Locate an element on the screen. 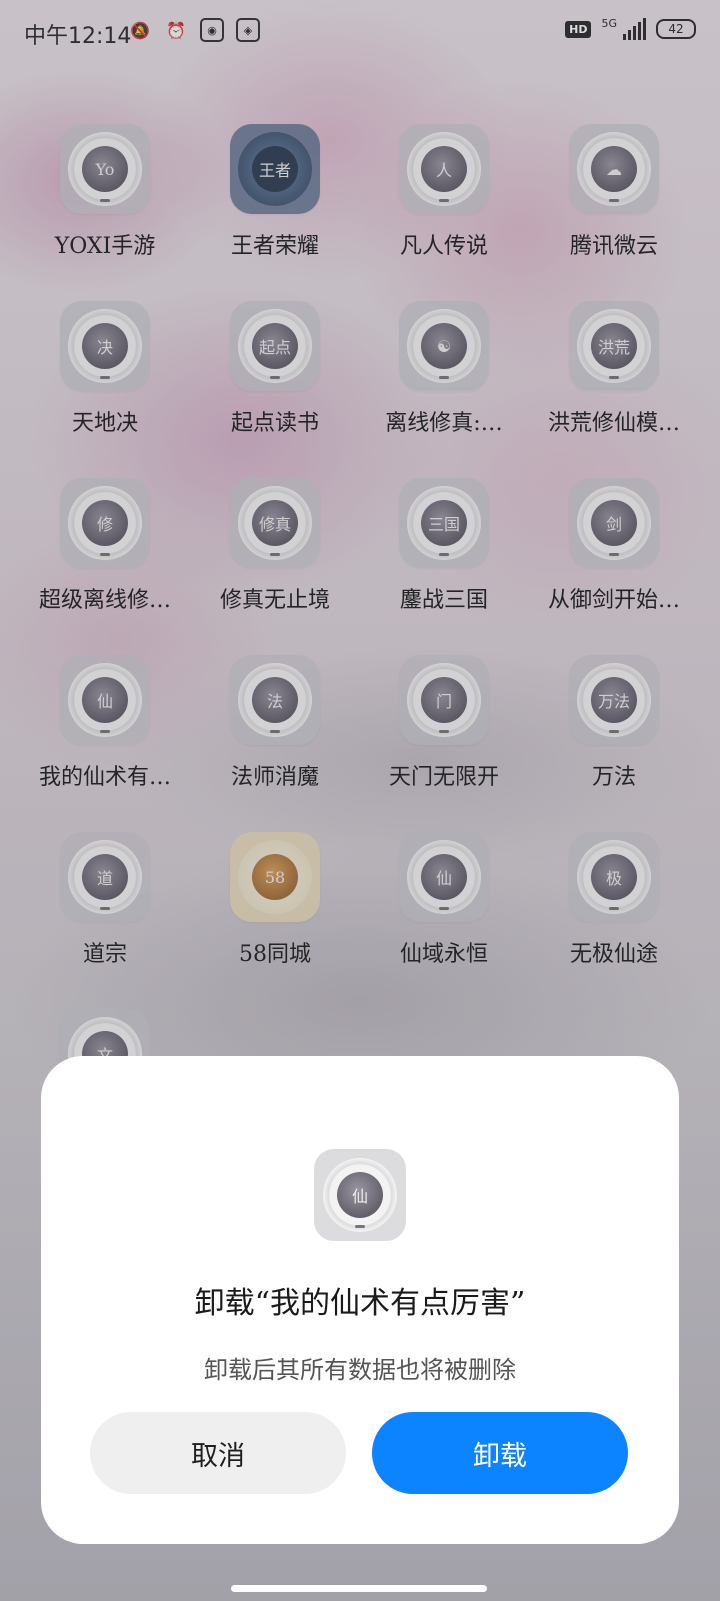  home-indicator is located at coordinates (359, 1588).